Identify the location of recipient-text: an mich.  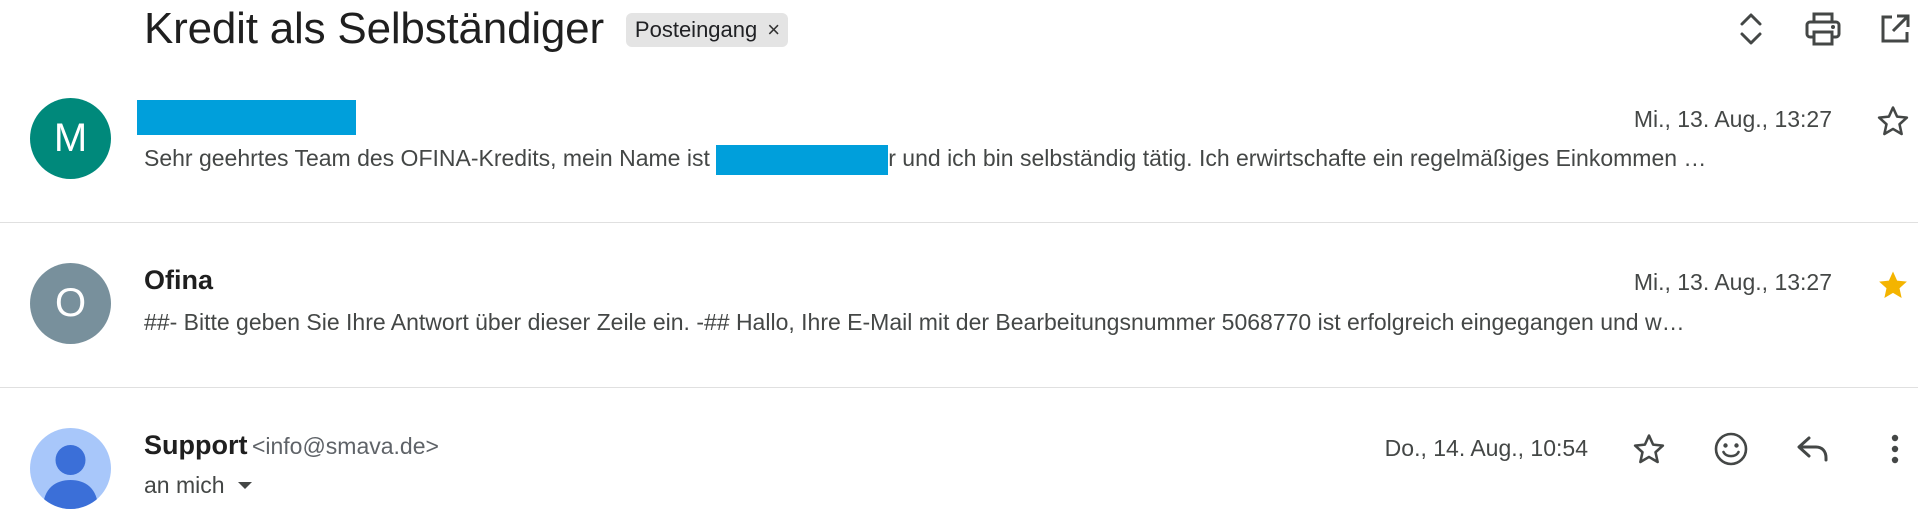
(184, 485).